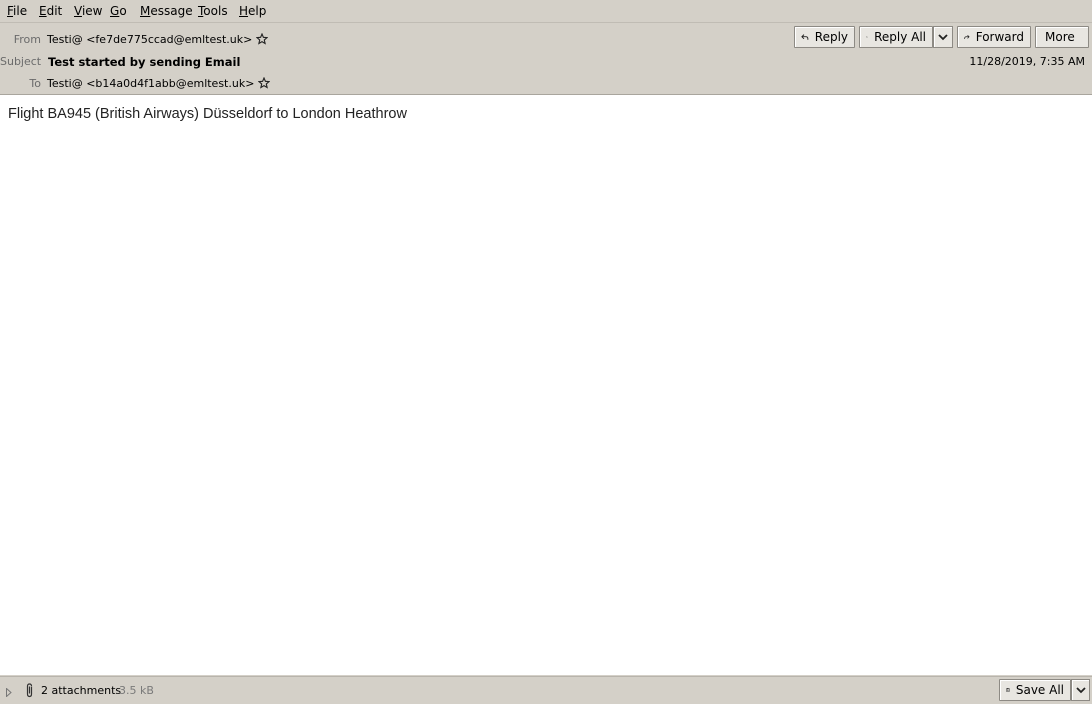 The height and width of the screenshot is (704, 1092). I want to click on more-label: More, so click(1060, 37).